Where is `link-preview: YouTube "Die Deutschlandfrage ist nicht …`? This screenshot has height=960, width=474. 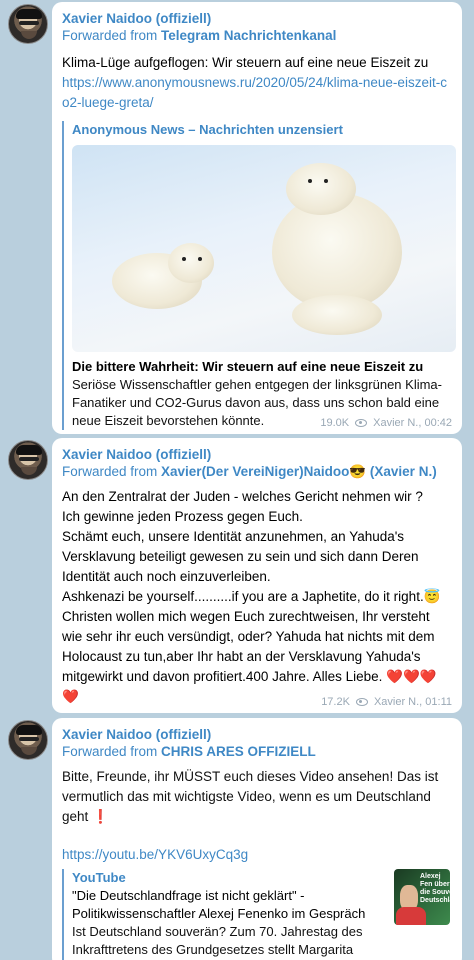
link-preview: YouTube "Die Deutschlandfrage ist nicht … is located at coordinates (256, 914).